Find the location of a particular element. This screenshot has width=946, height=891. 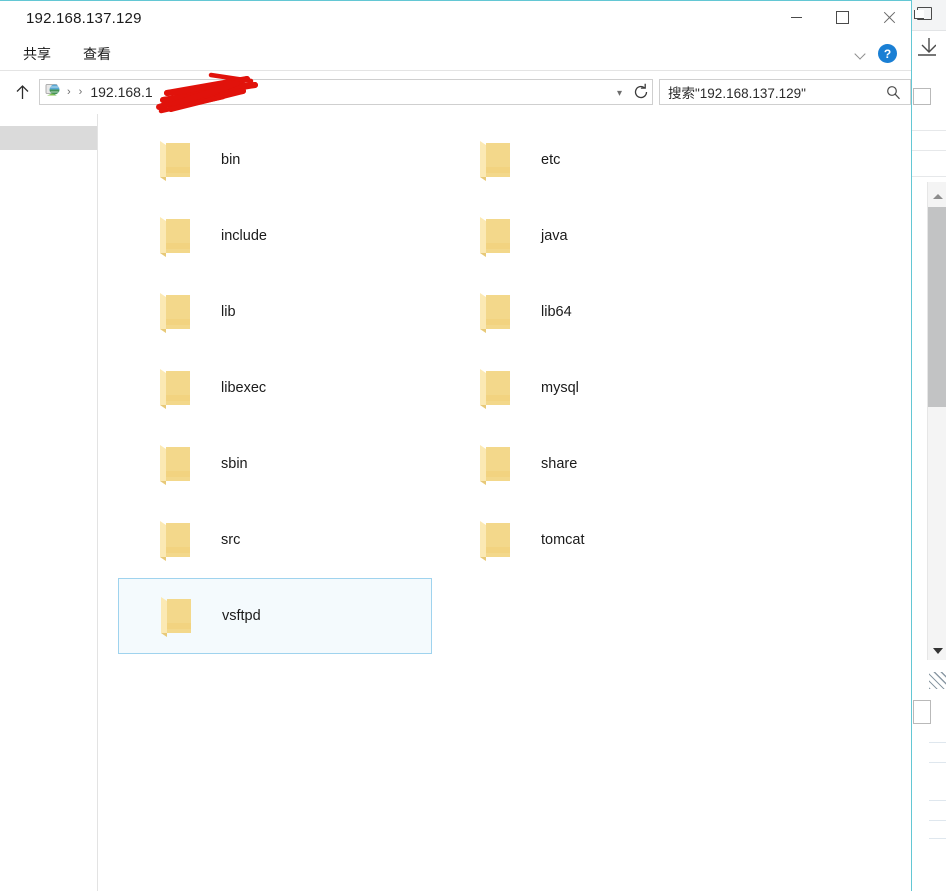

file-item-label: src is located at coordinates (231, 540).